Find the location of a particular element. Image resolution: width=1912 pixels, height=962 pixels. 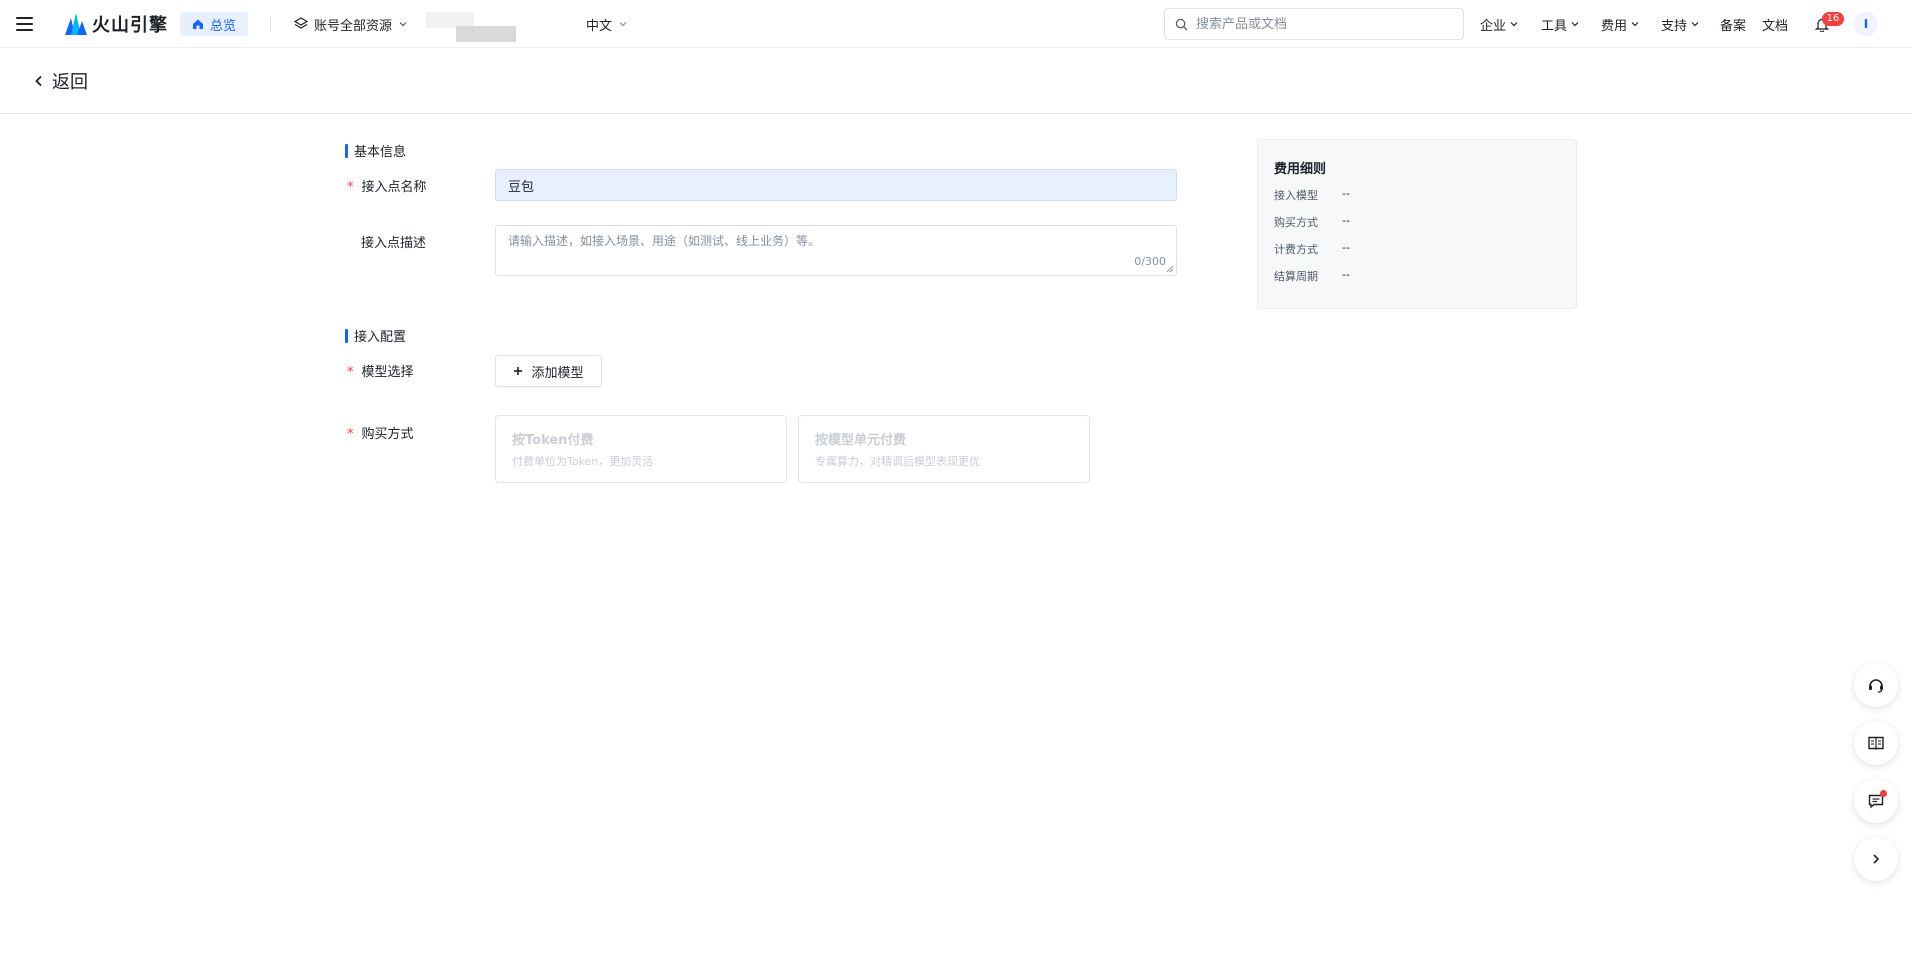

search-box is located at coordinates (1314, 24).